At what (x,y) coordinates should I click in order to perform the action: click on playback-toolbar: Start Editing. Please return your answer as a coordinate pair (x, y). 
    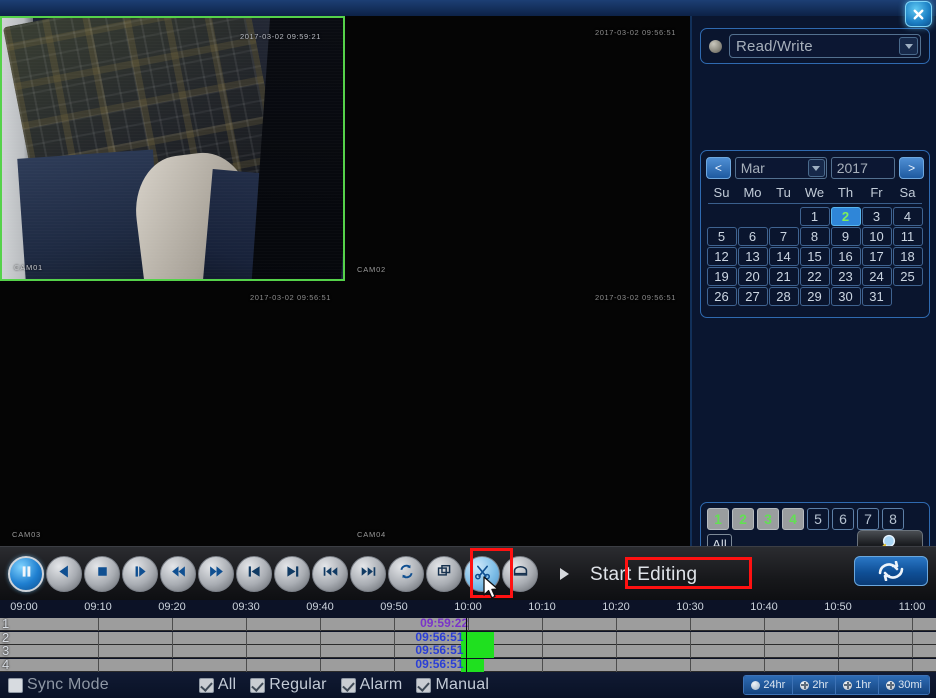
    Looking at the image, I should click on (468, 573).